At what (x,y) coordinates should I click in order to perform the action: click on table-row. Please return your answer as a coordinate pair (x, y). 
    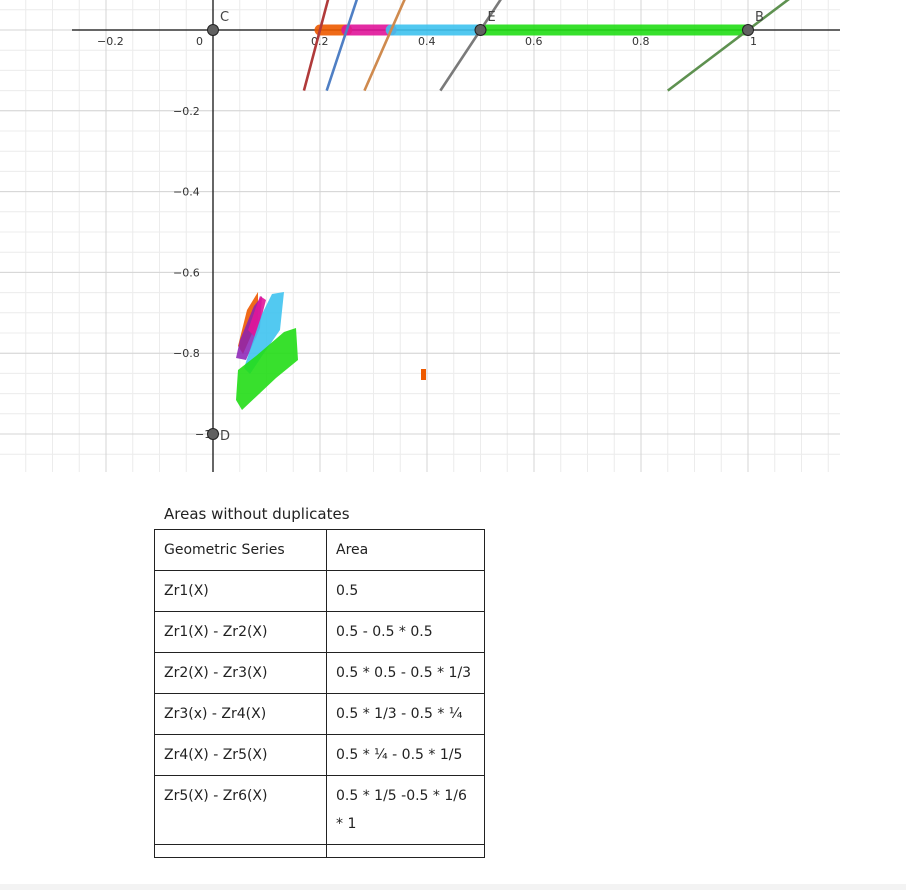
    Looking at the image, I should click on (319, 851).